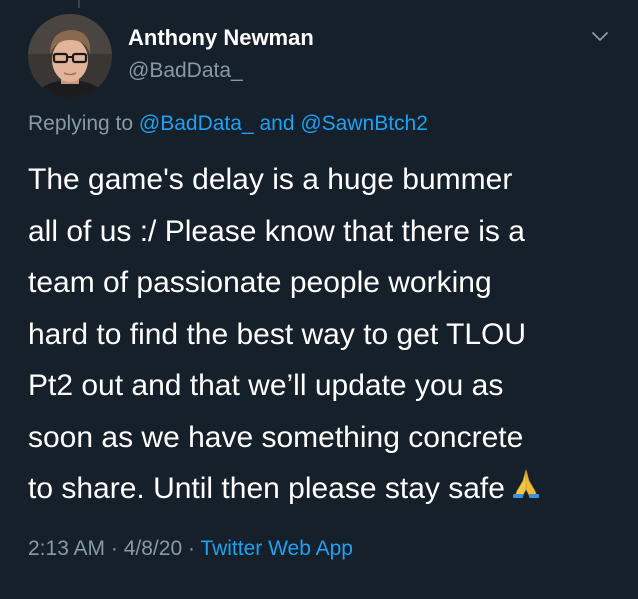 Image resolution: width=638 pixels, height=599 pixels. I want to click on author-handle: @BadData_, so click(185, 71).